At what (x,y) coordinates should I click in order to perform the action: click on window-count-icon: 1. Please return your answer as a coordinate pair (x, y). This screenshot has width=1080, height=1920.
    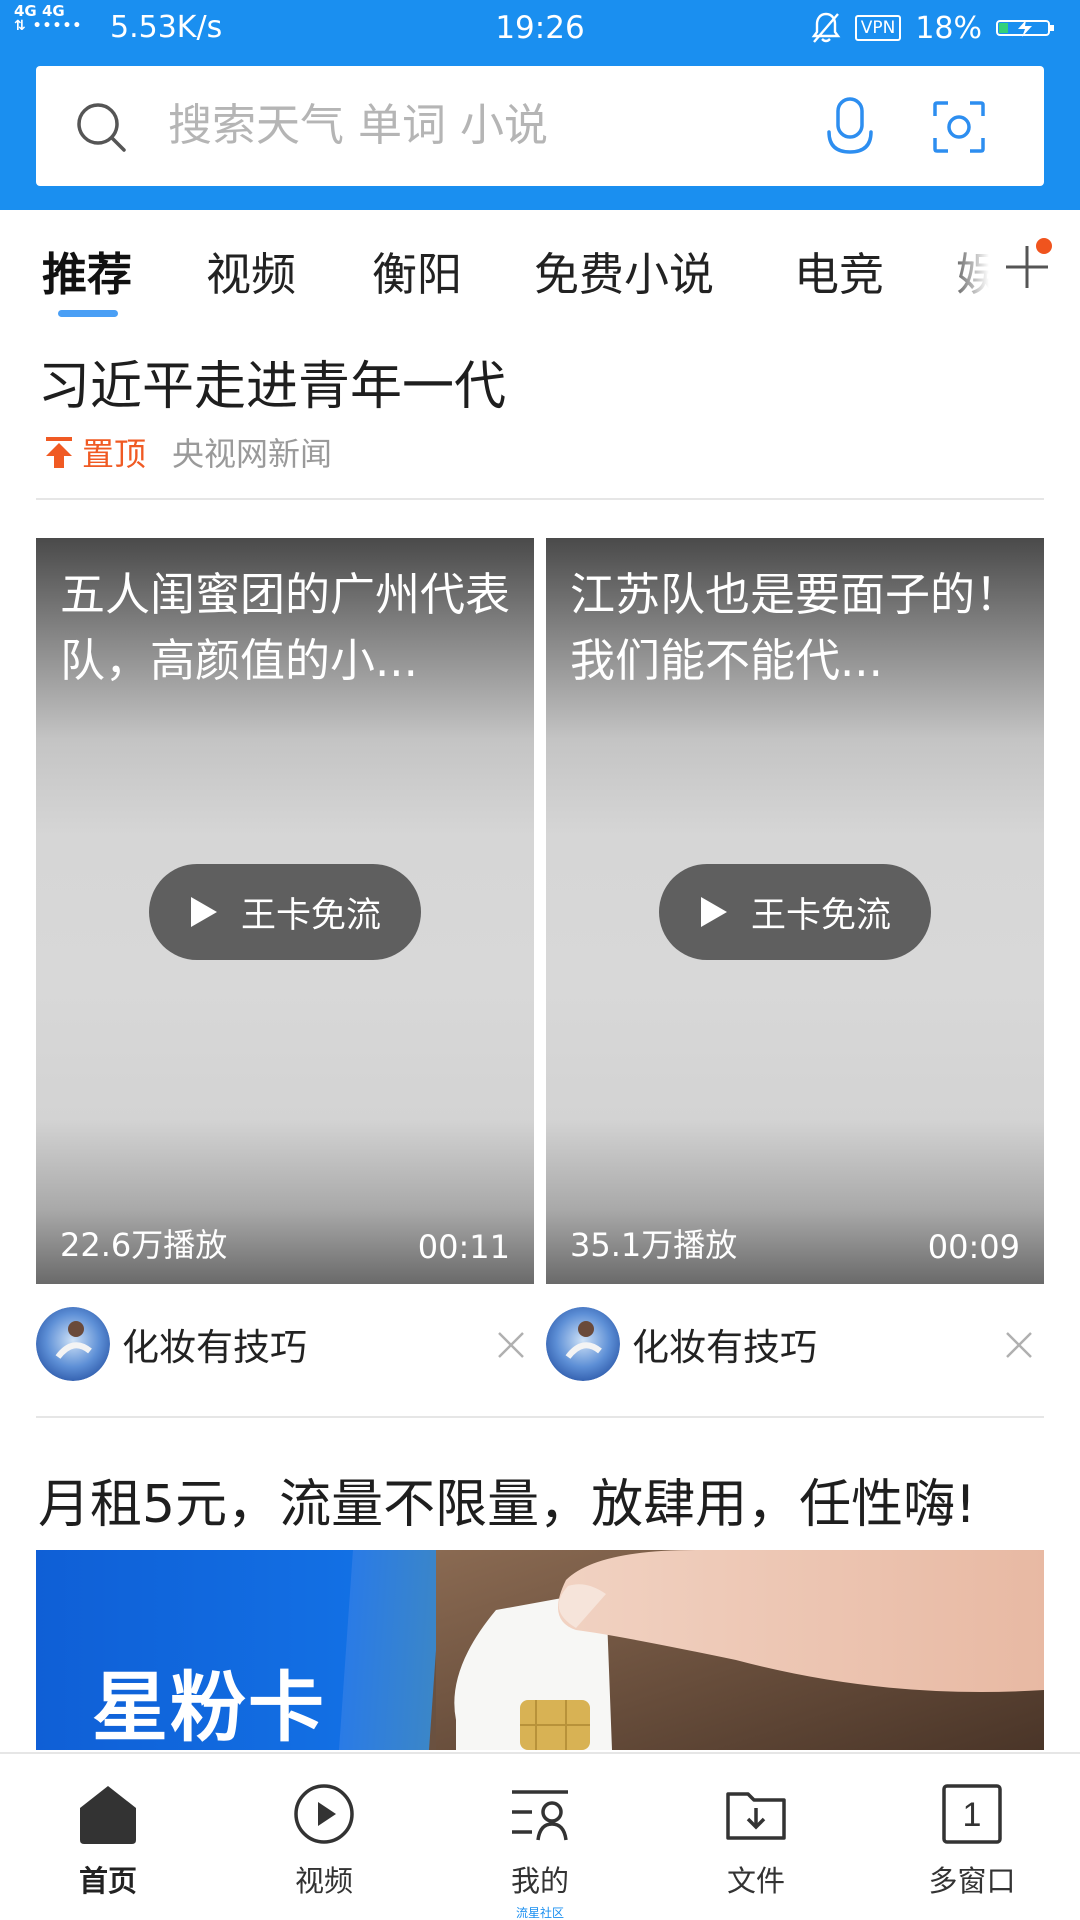
    Looking at the image, I should click on (972, 1814).